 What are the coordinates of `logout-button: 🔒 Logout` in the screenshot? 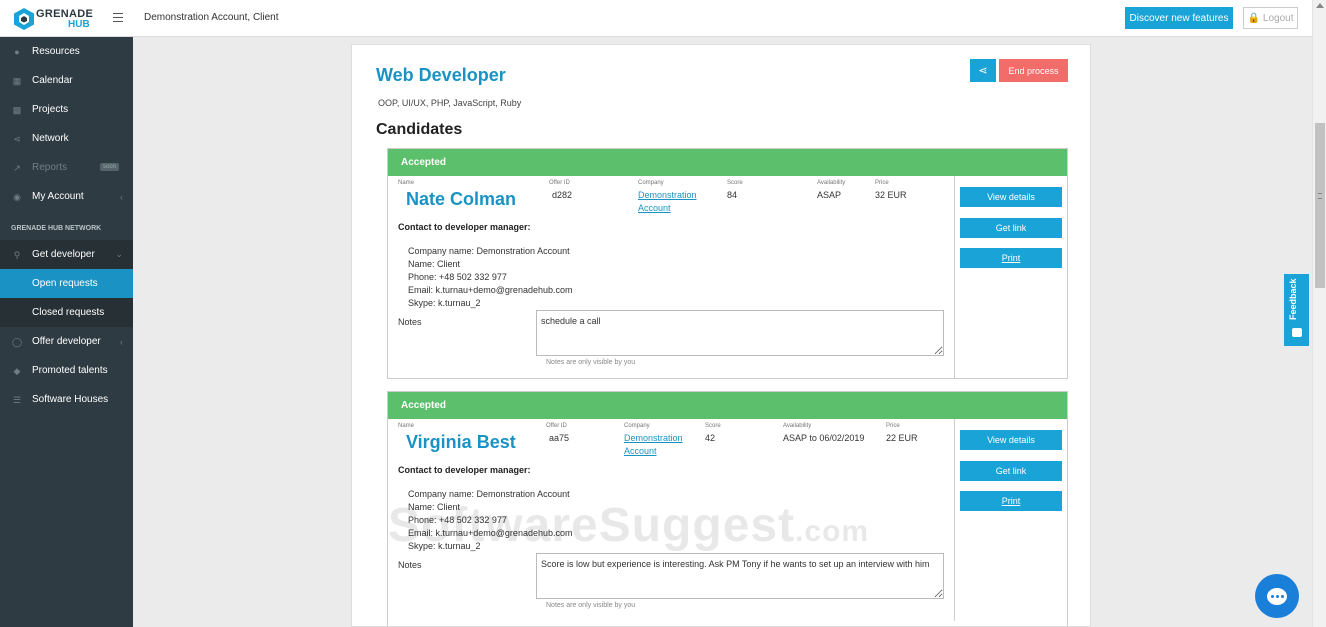 It's located at (1270, 18).